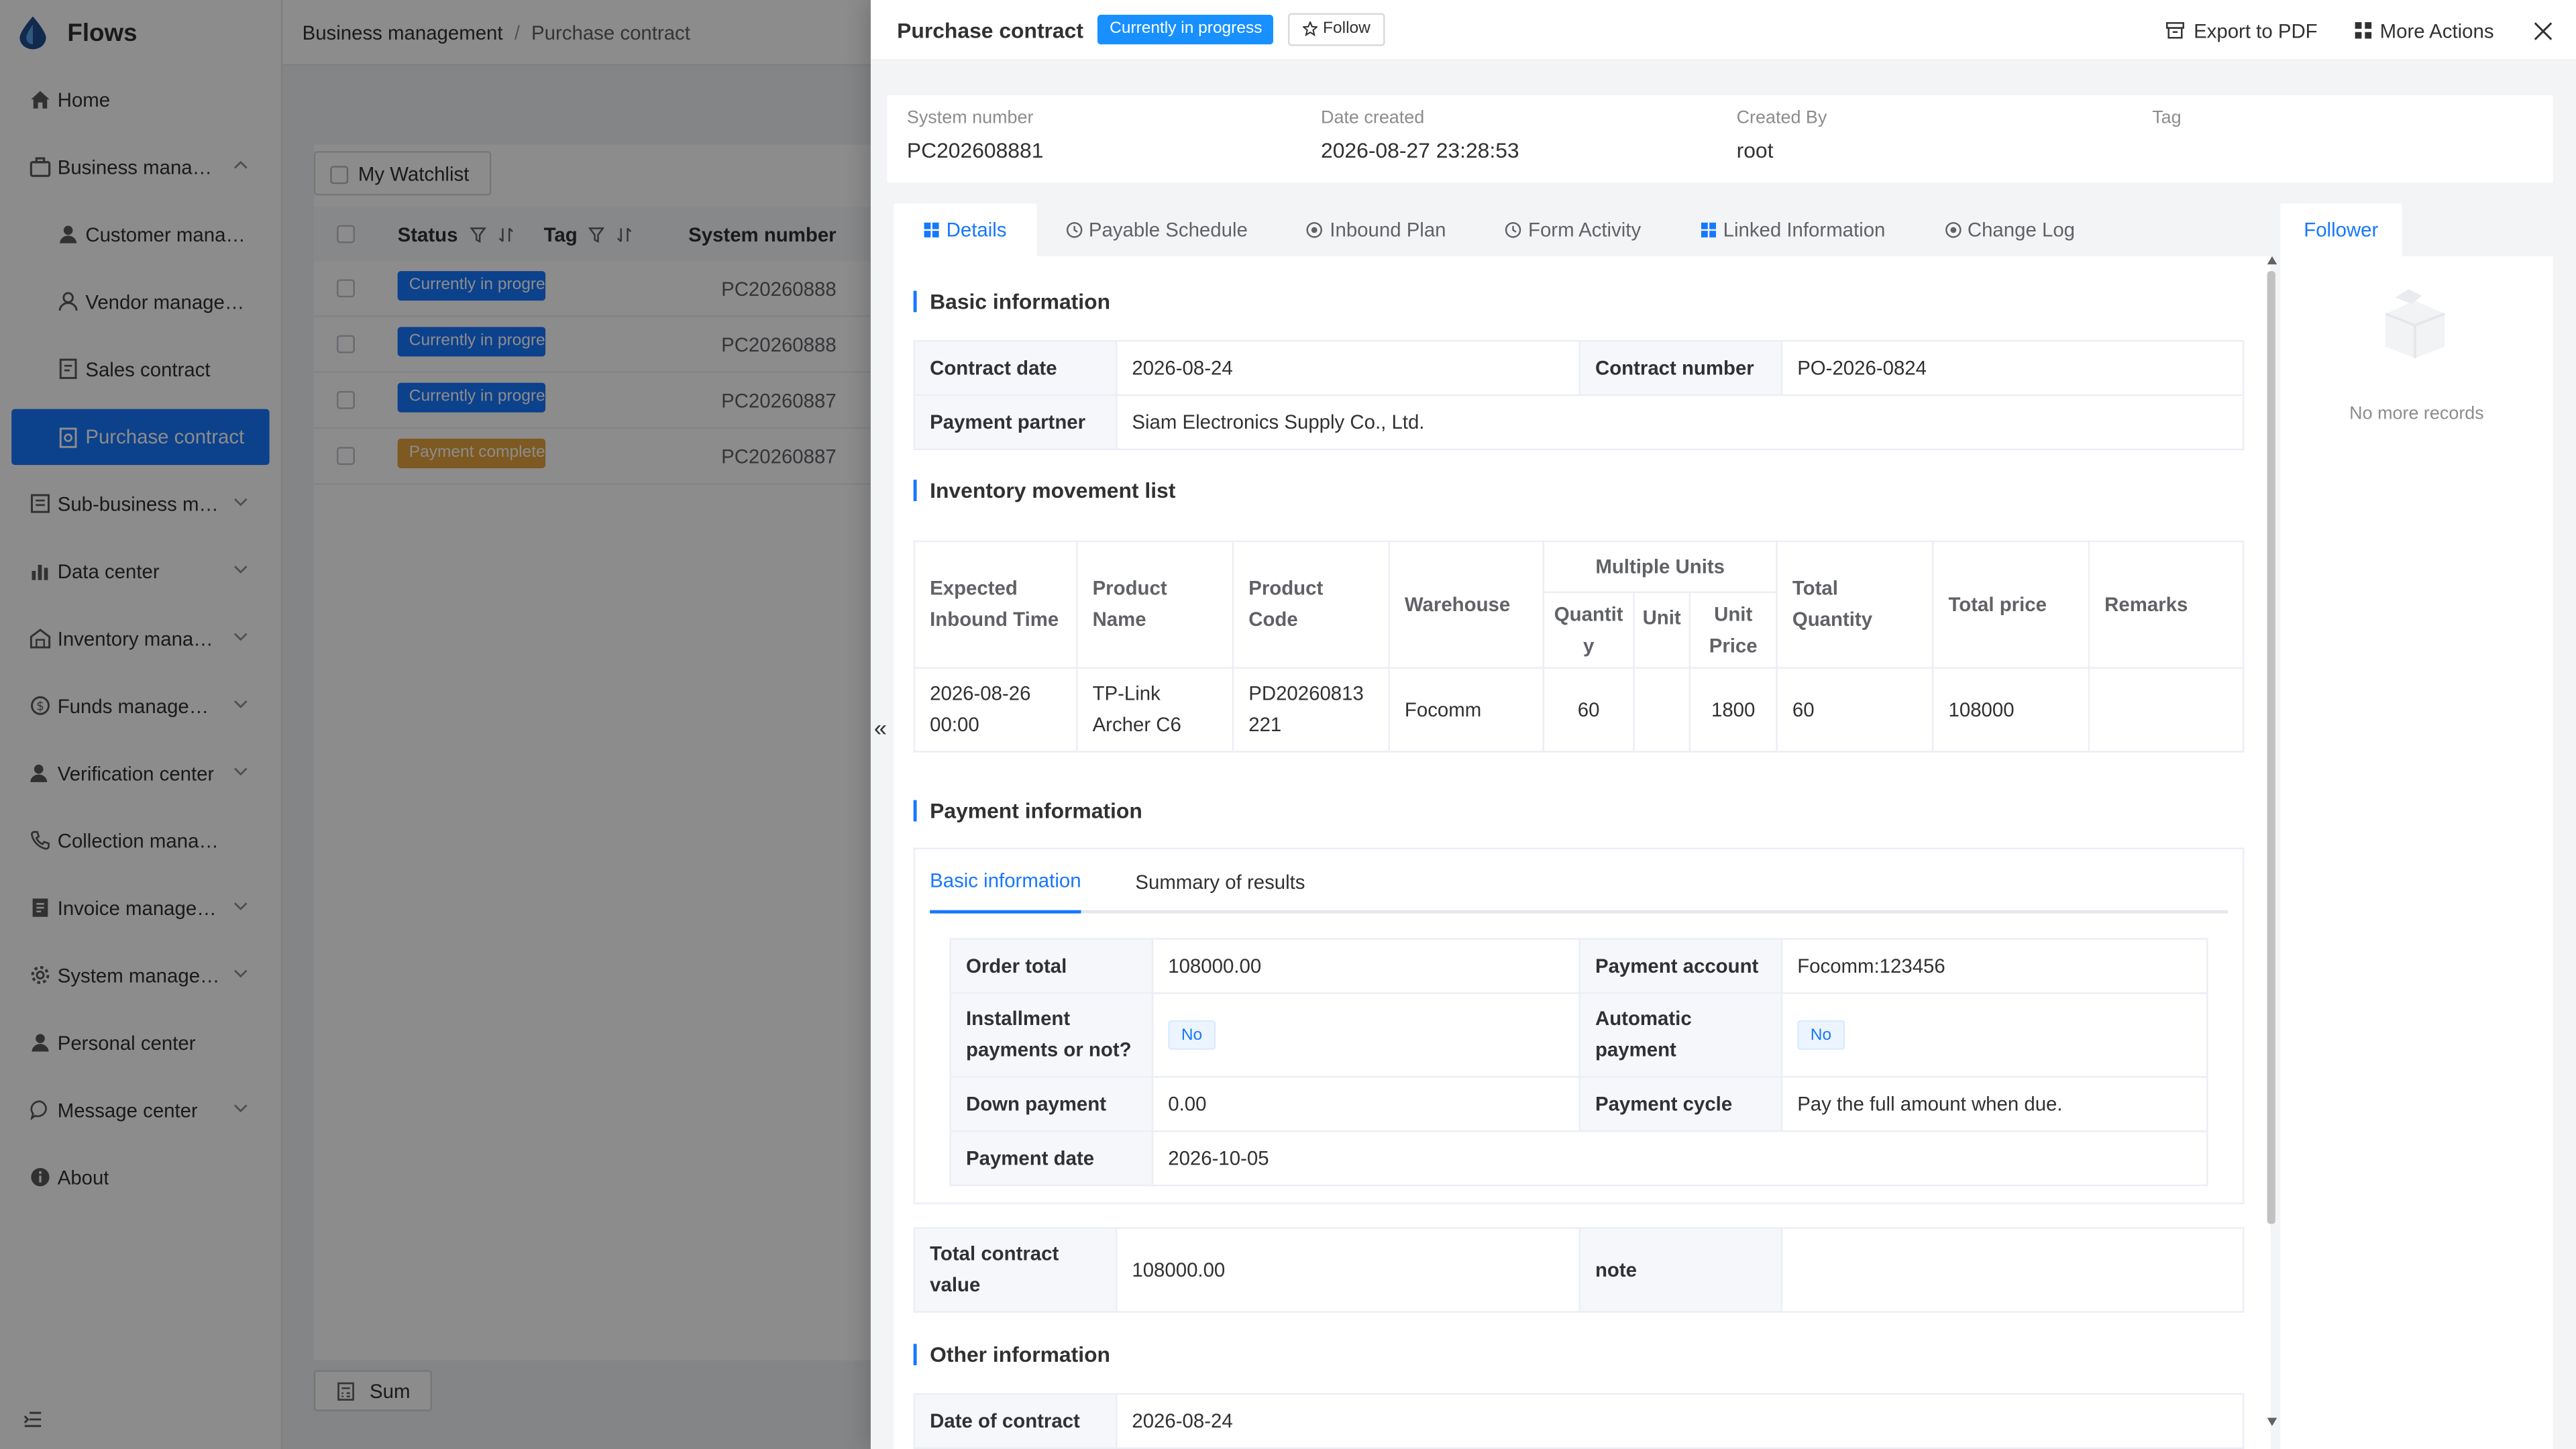 This screenshot has height=1449, width=2576. Describe the element at coordinates (1584, 230) in the screenshot. I see `tab-label: Form Activity` at that location.